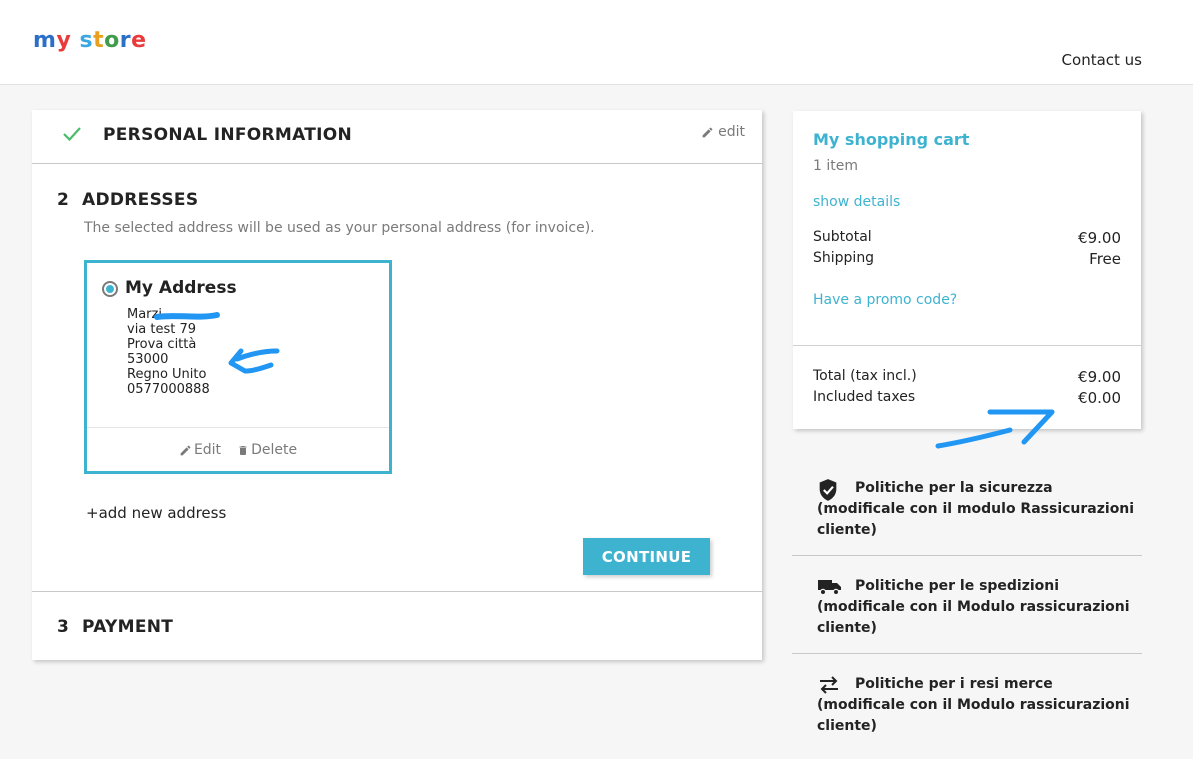 Image resolution: width=1193 pixels, height=759 pixels. What do you see at coordinates (162, 329) in the screenshot?
I see `address-line: via test 79` at bounding box center [162, 329].